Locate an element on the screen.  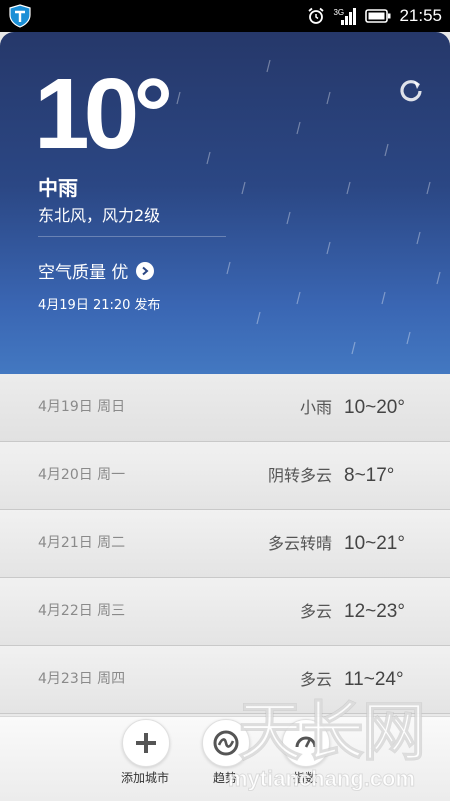
add-city-button: 添加城市 is located at coordinates (145, 756).